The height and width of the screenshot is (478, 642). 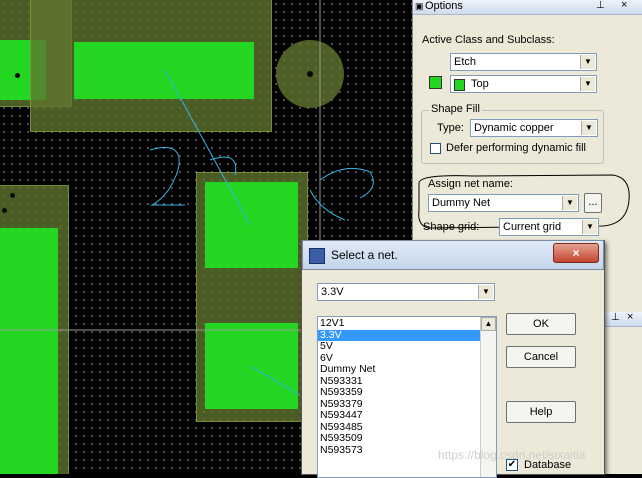 I want to click on type-label: Type:, so click(x=450, y=128).